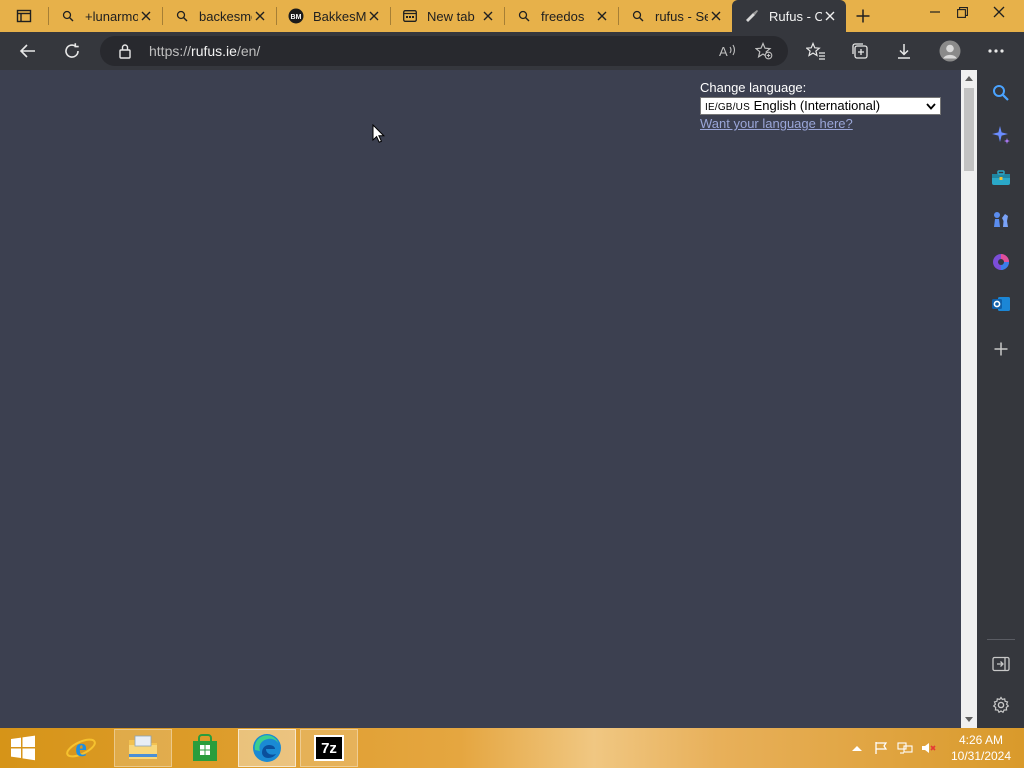 This screenshot has height=768, width=1024. What do you see at coordinates (296, 17) in the screenshot?
I see `svg-text: BM` at bounding box center [296, 17].